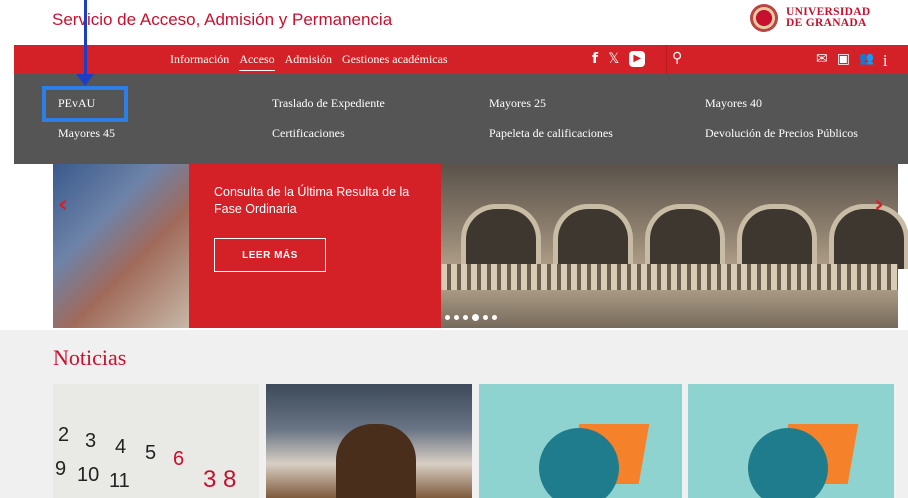 The image size is (908, 498). Describe the element at coordinates (684, 236) in the screenshot. I see `arcade-arches` at that location.